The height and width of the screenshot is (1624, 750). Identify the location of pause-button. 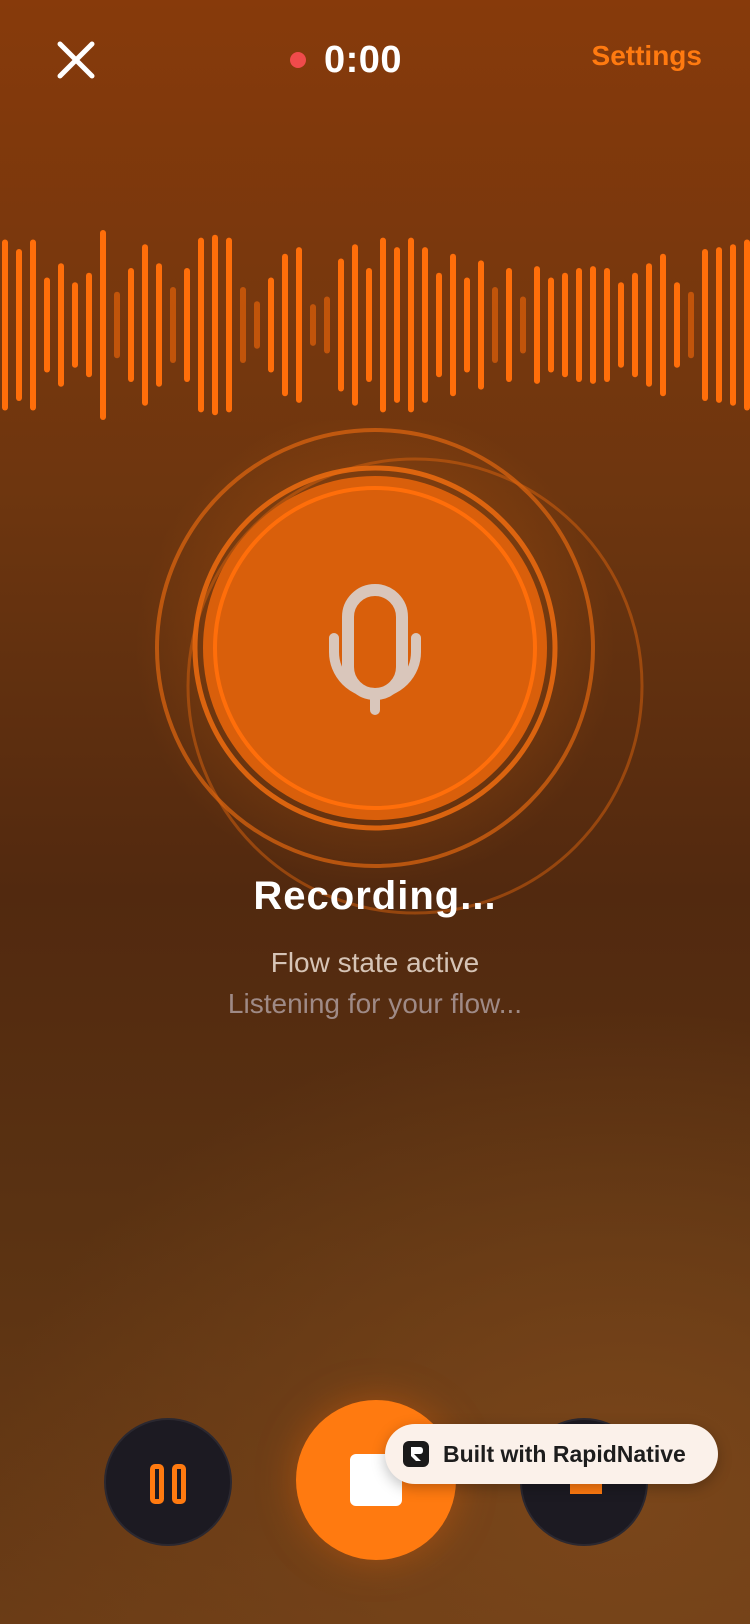
(168, 1482).